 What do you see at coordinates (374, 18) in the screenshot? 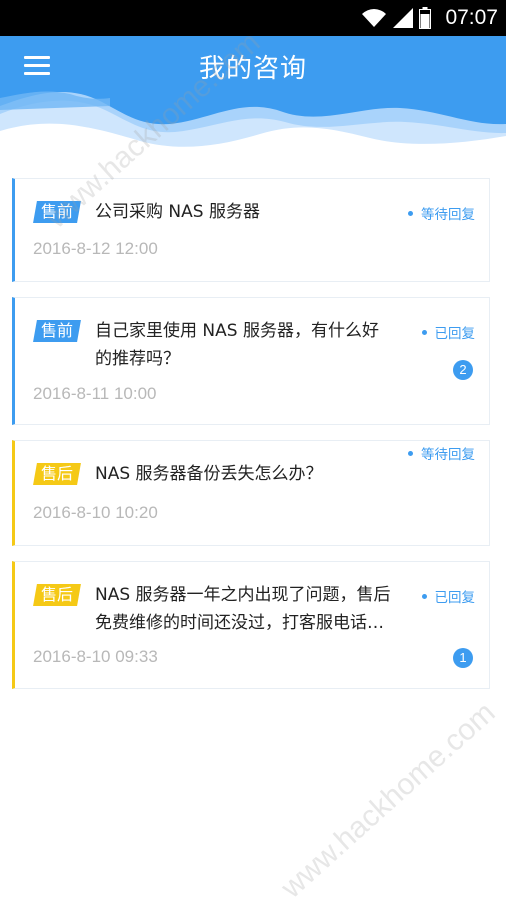
I see `wifi-icon` at bounding box center [374, 18].